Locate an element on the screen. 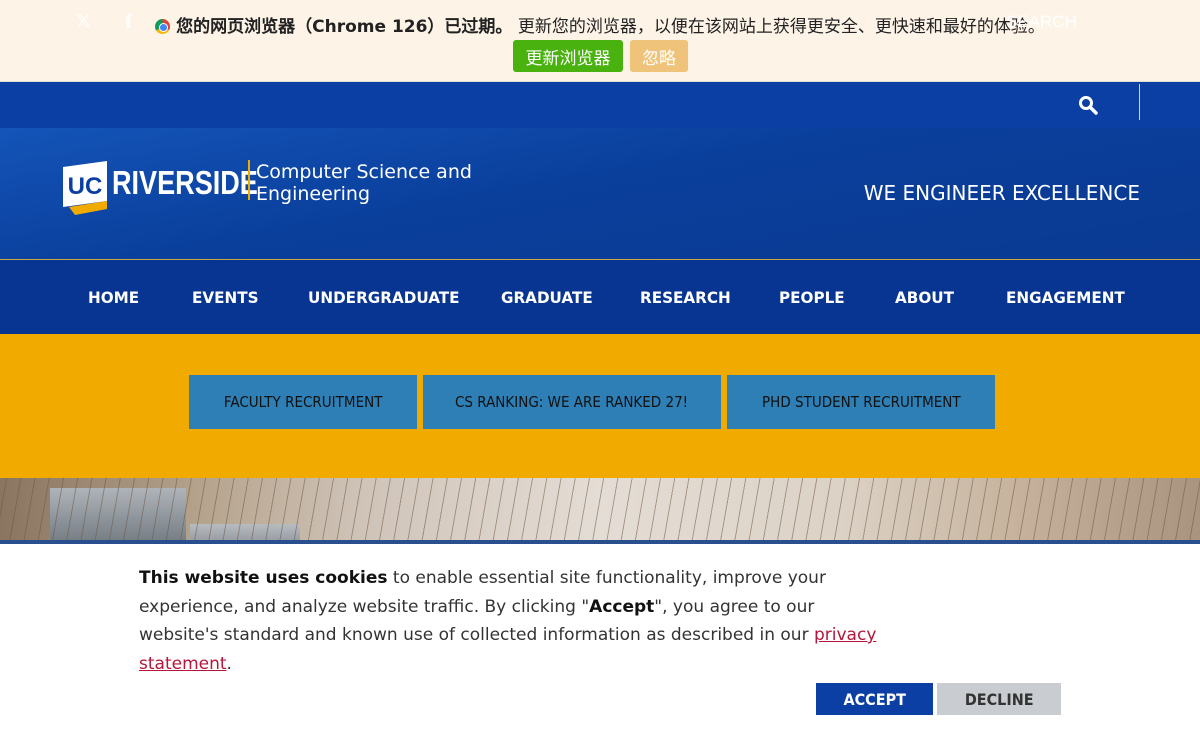 The height and width of the screenshot is (740, 1200). faculty-recruitment-label: FACULTY RECRUITMENT is located at coordinates (303, 402).